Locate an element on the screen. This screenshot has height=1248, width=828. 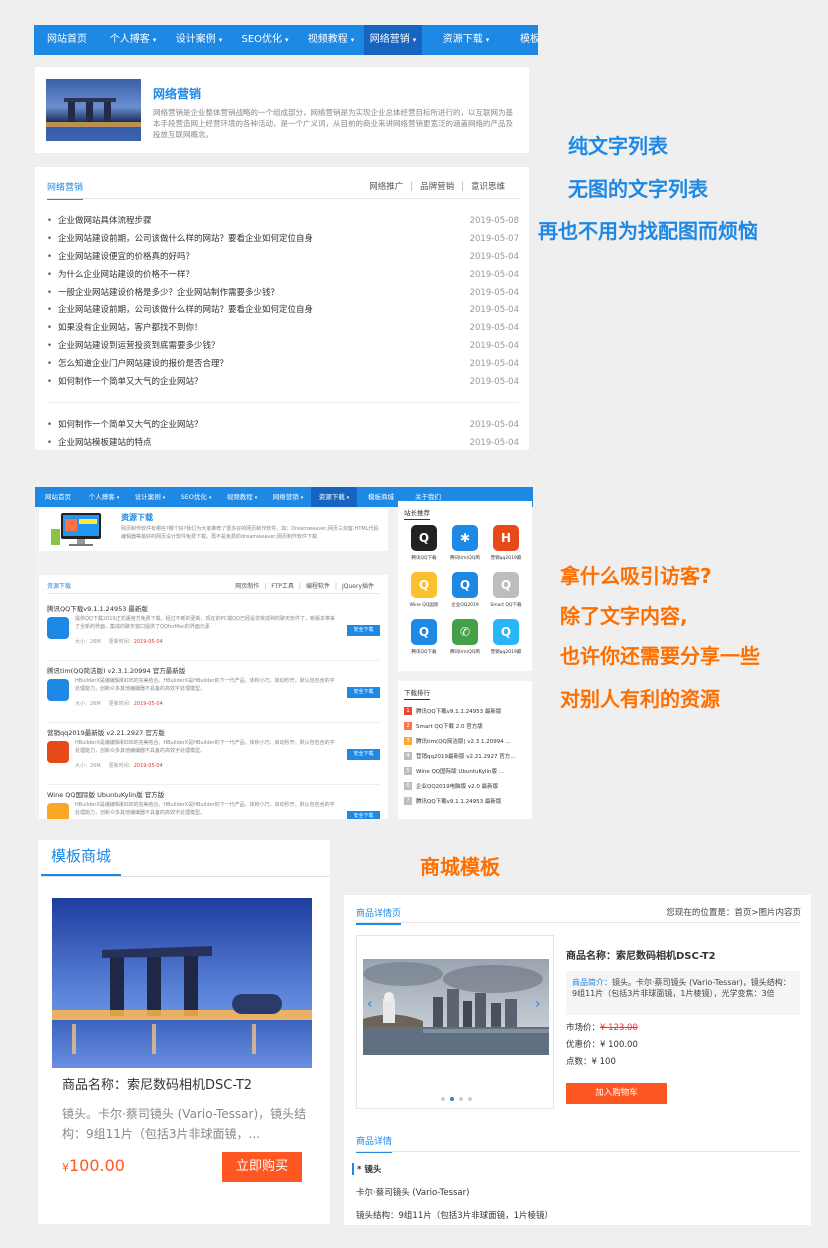
nav-item-1: 个人搏客 ▾ is located at coordinates (133, 40).